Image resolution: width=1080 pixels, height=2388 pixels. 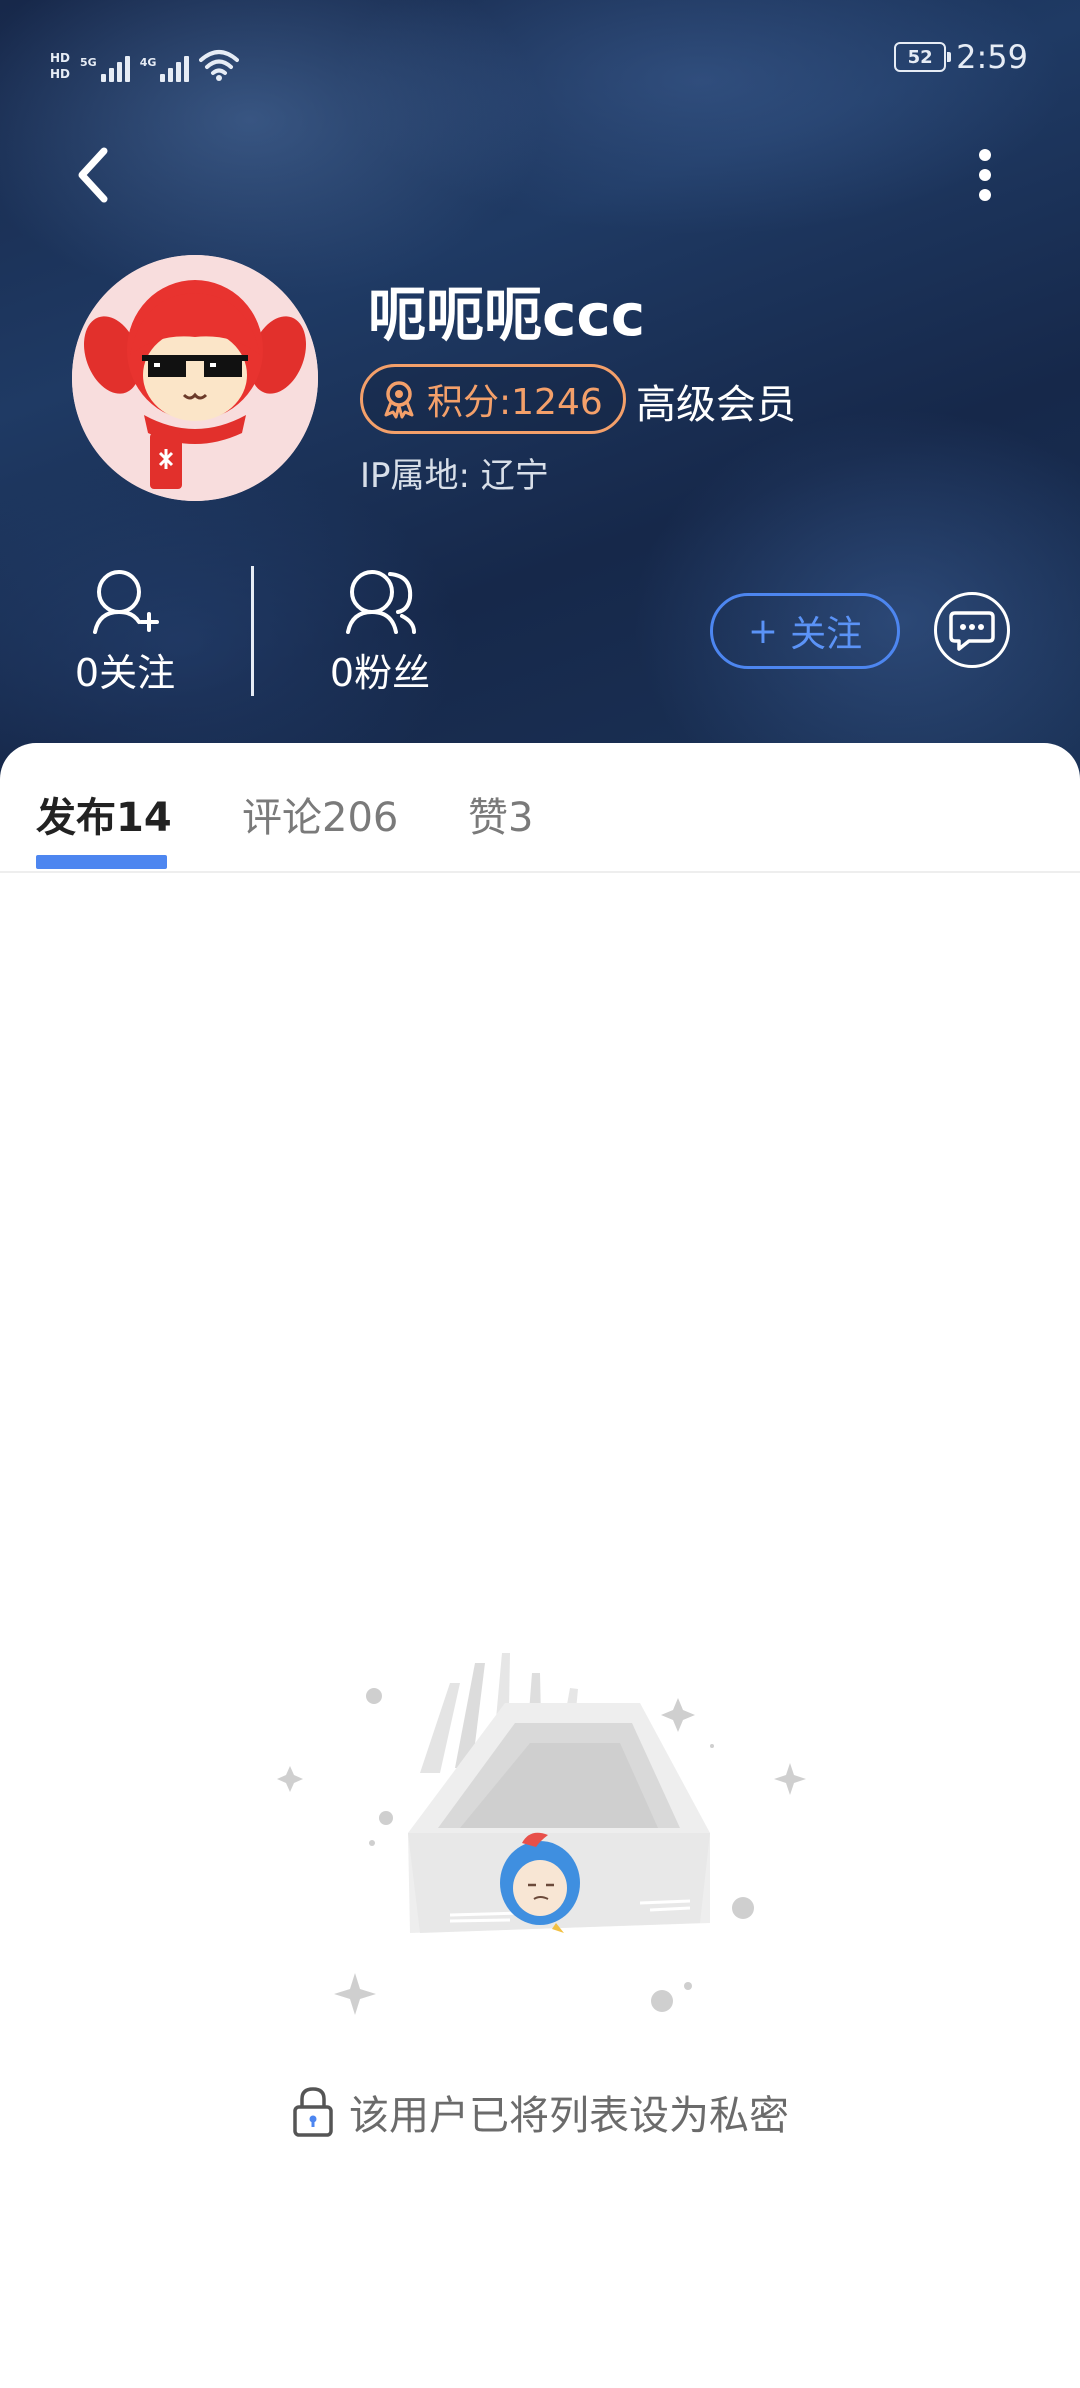 I want to click on points-label: 积分:1246, so click(x=515, y=402).